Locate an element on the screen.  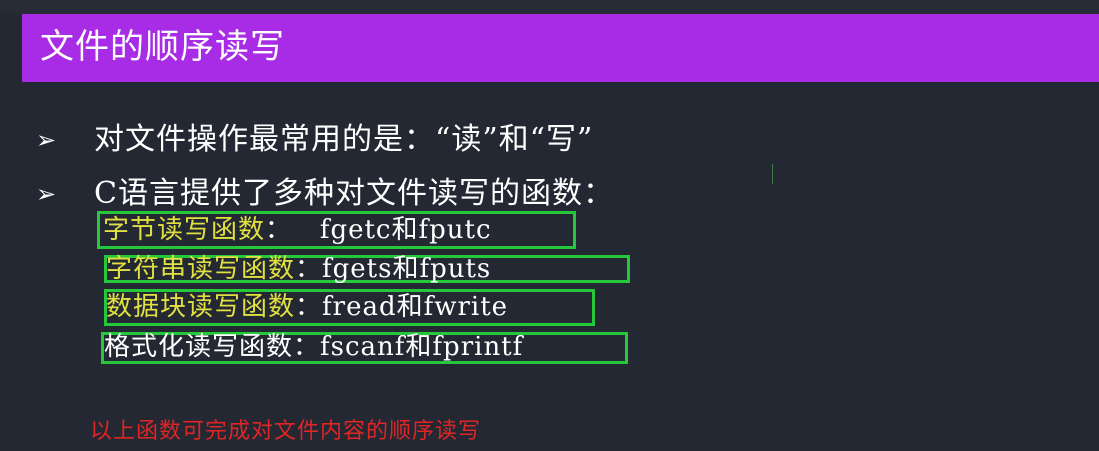
function-names: fgets和fputs is located at coordinates (407, 269).